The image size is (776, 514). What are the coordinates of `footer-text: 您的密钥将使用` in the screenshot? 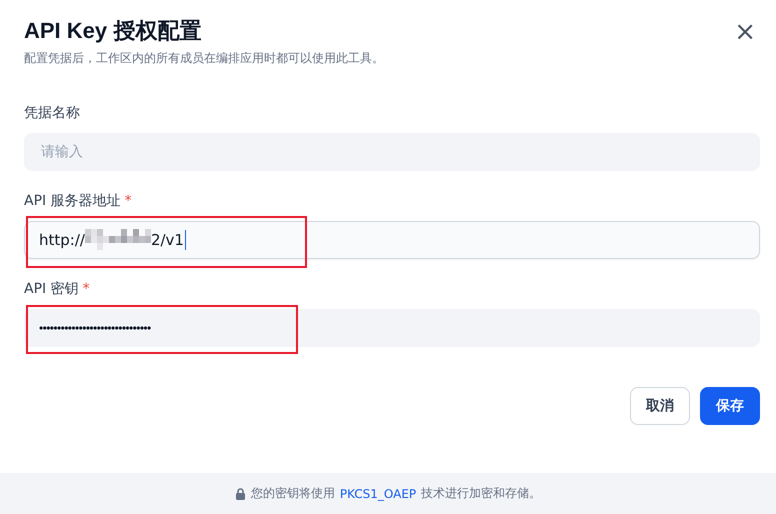 It's located at (292, 493).